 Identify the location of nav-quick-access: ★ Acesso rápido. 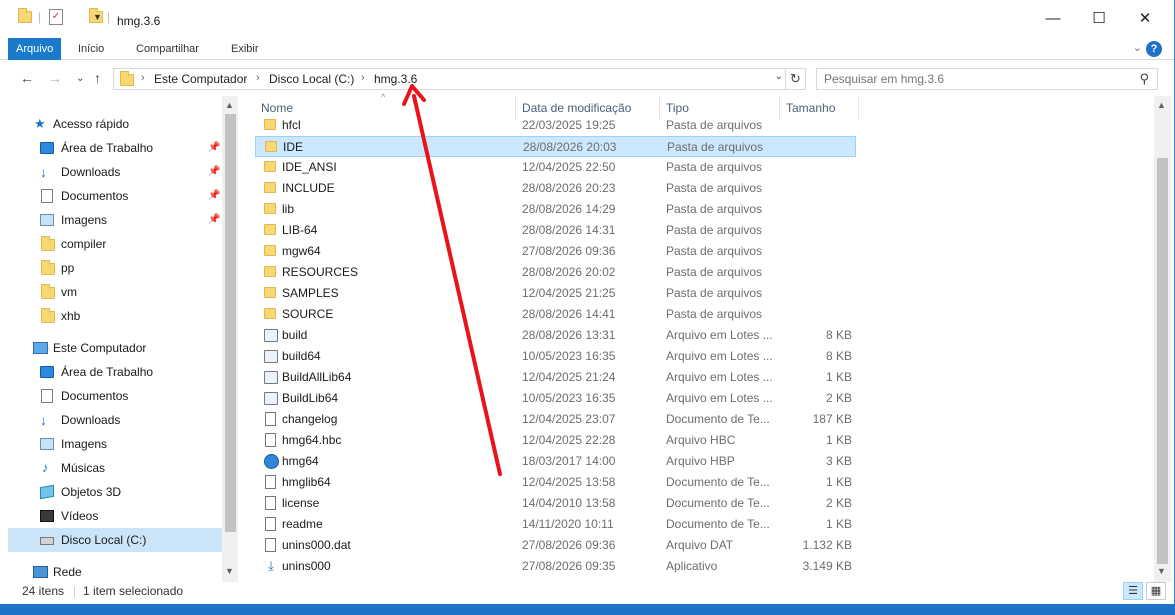
(111, 124).